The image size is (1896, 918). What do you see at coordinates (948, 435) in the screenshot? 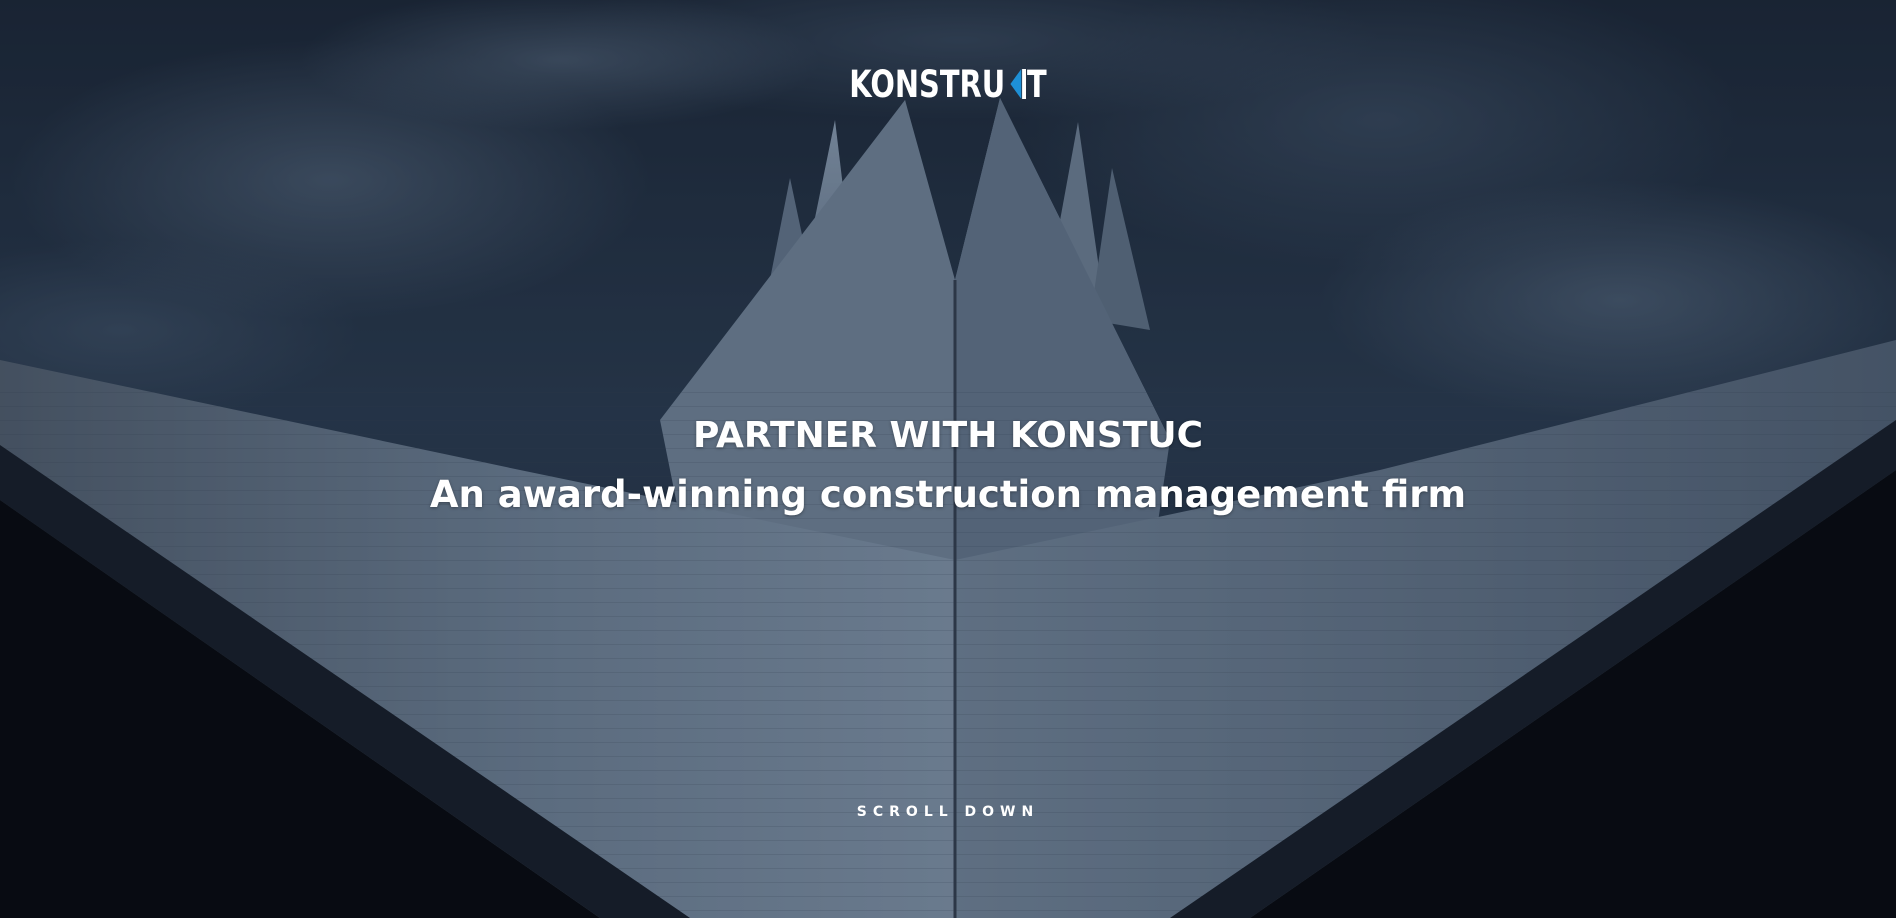
I see `hero-title: PARTNER WITH KONSTUC` at bounding box center [948, 435].